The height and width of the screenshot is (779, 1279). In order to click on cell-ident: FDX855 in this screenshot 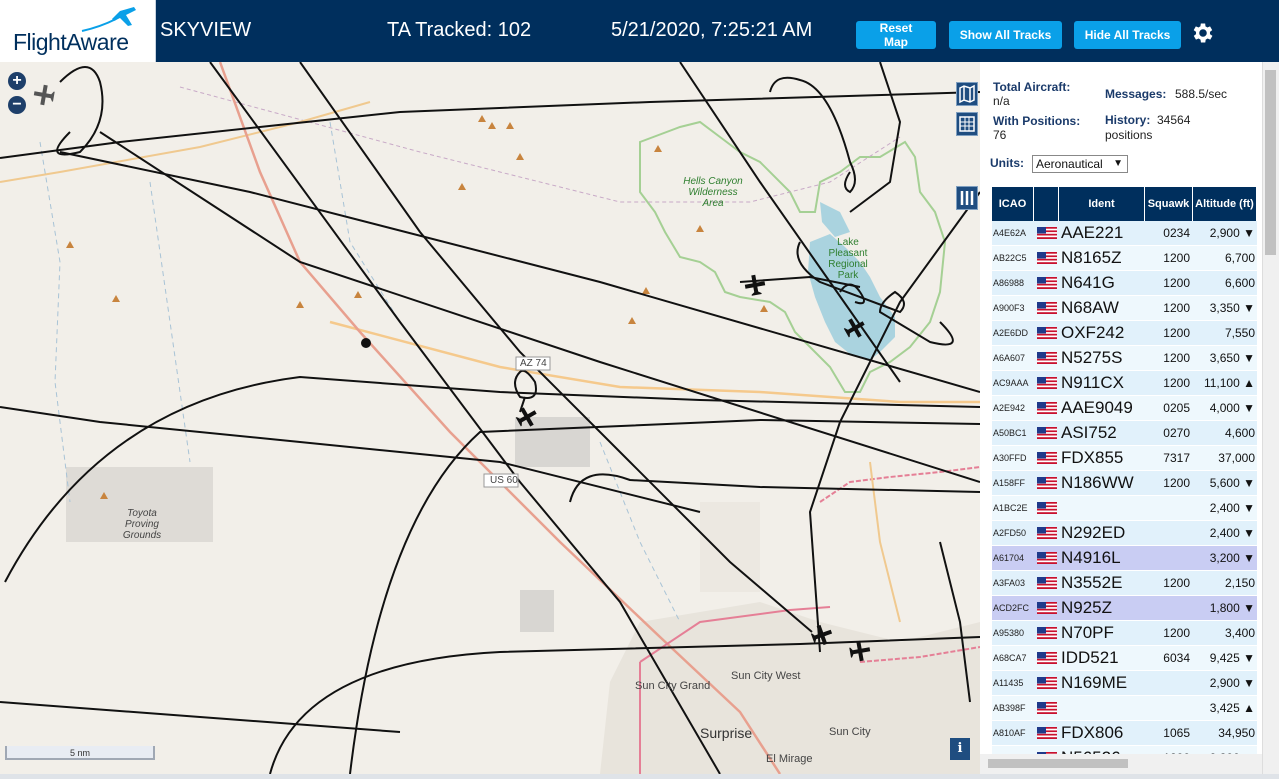, I will do `click(1092, 457)`.